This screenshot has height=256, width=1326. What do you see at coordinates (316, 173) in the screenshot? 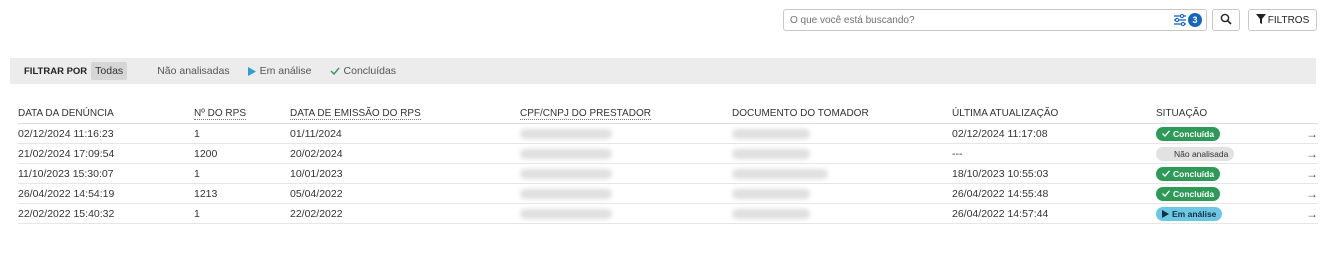
I see `cell-data-emissao: 10/01/2023` at bounding box center [316, 173].